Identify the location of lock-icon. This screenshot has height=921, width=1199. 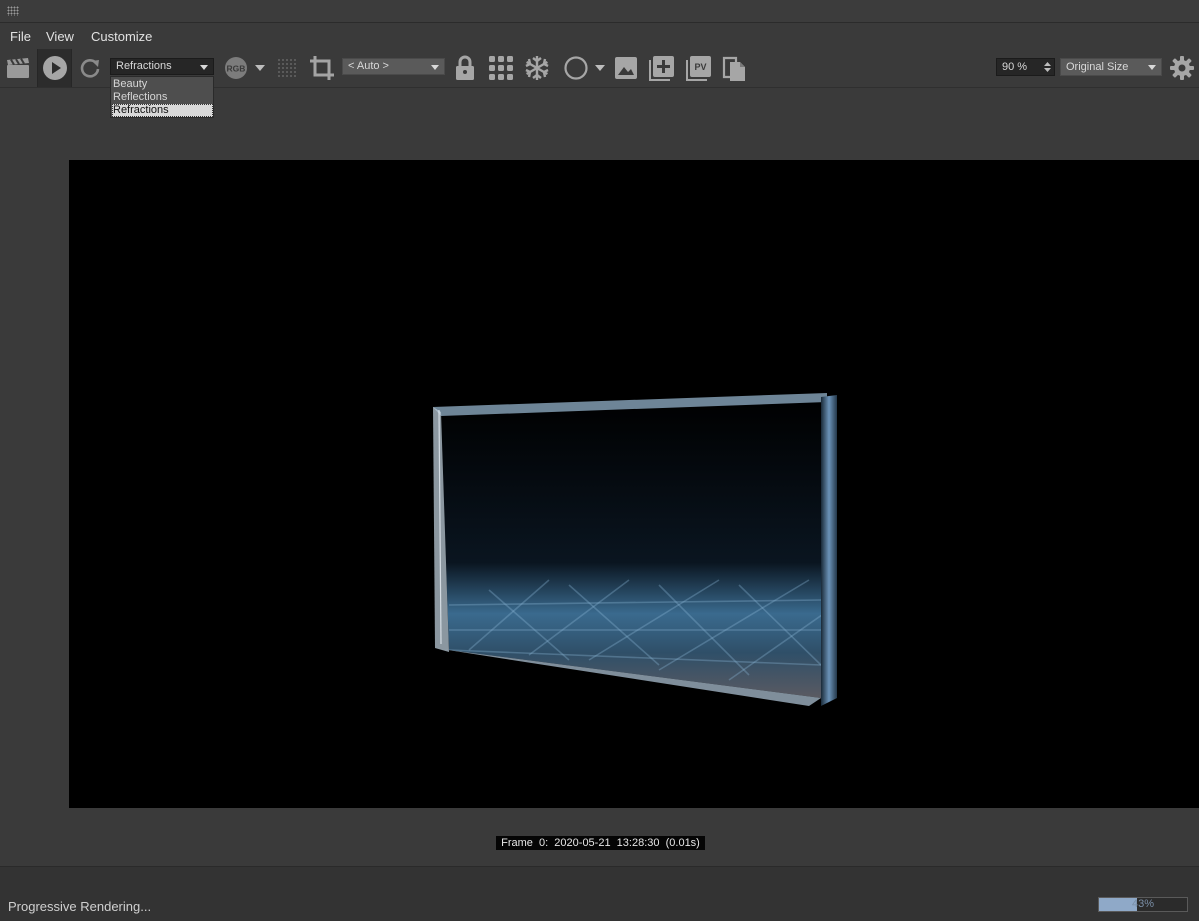
(465, 68).